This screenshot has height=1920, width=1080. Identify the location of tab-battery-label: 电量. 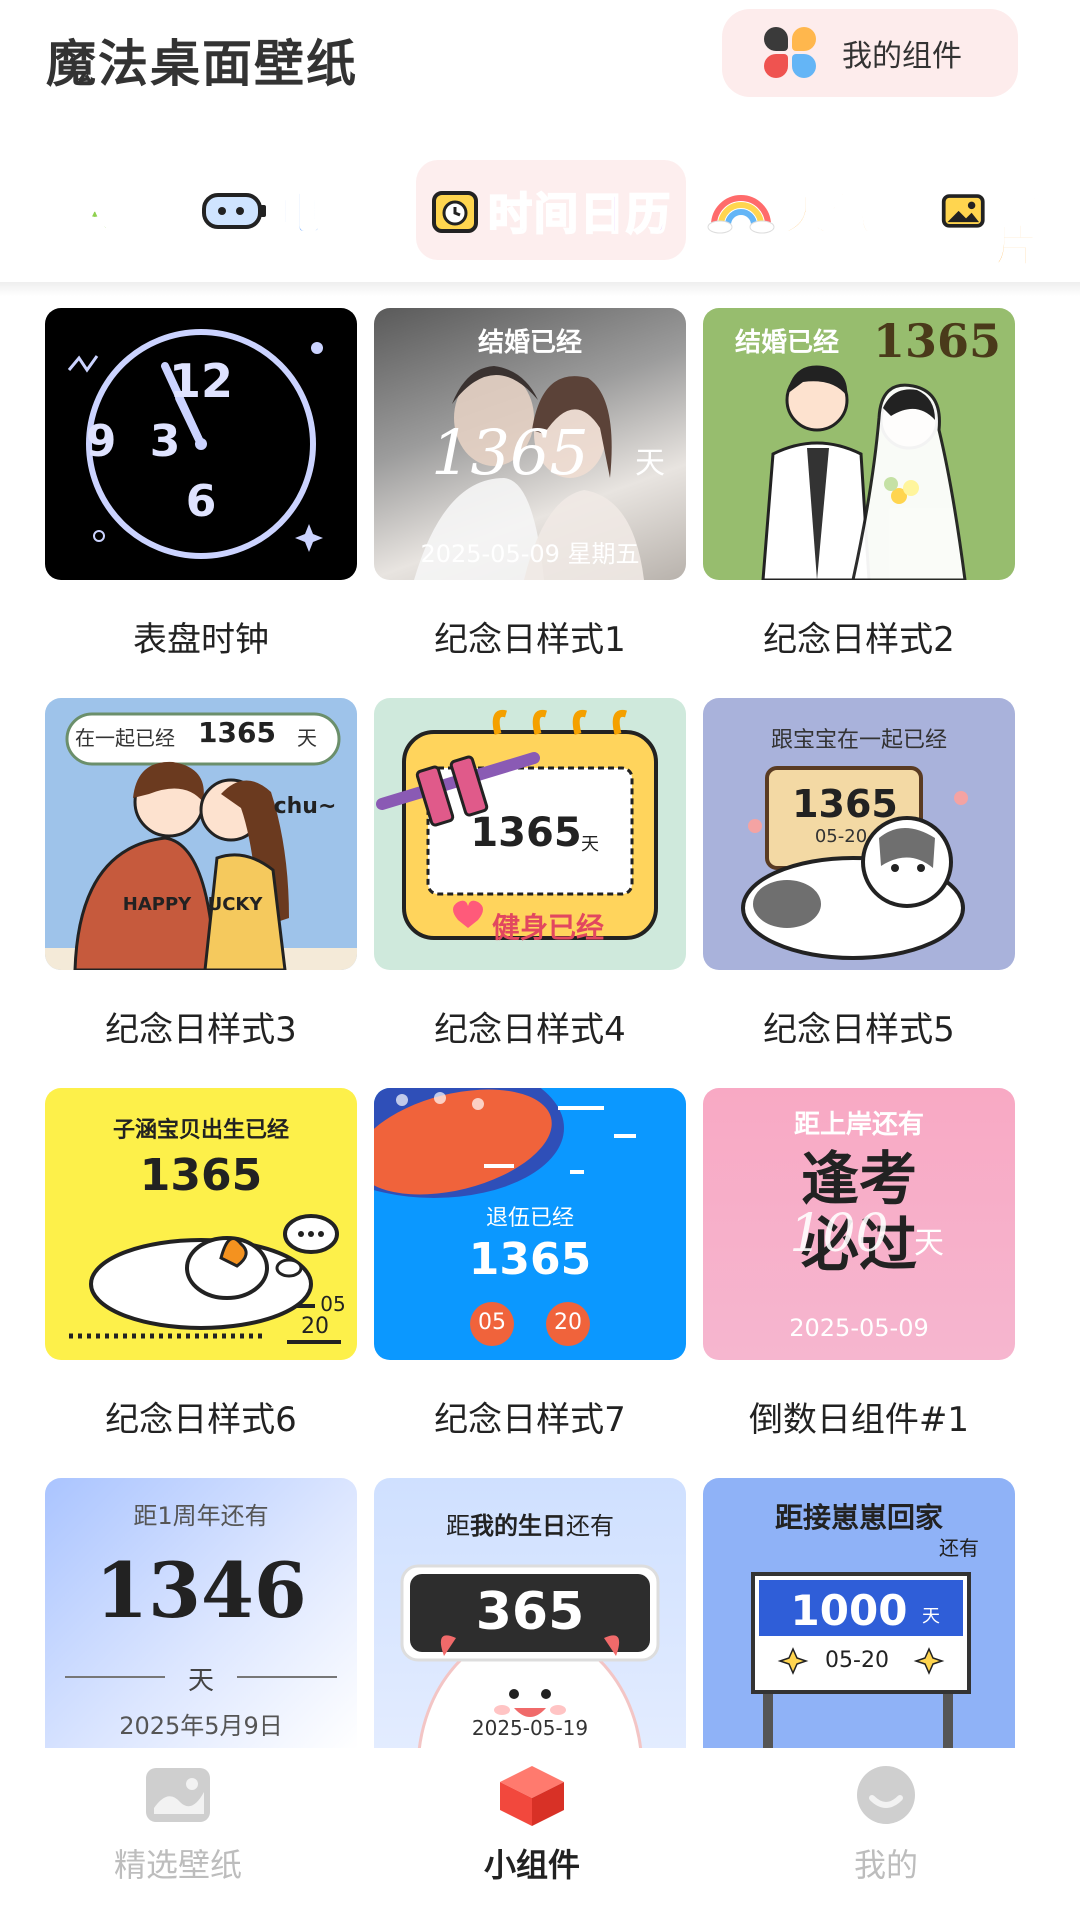
(323, 214).